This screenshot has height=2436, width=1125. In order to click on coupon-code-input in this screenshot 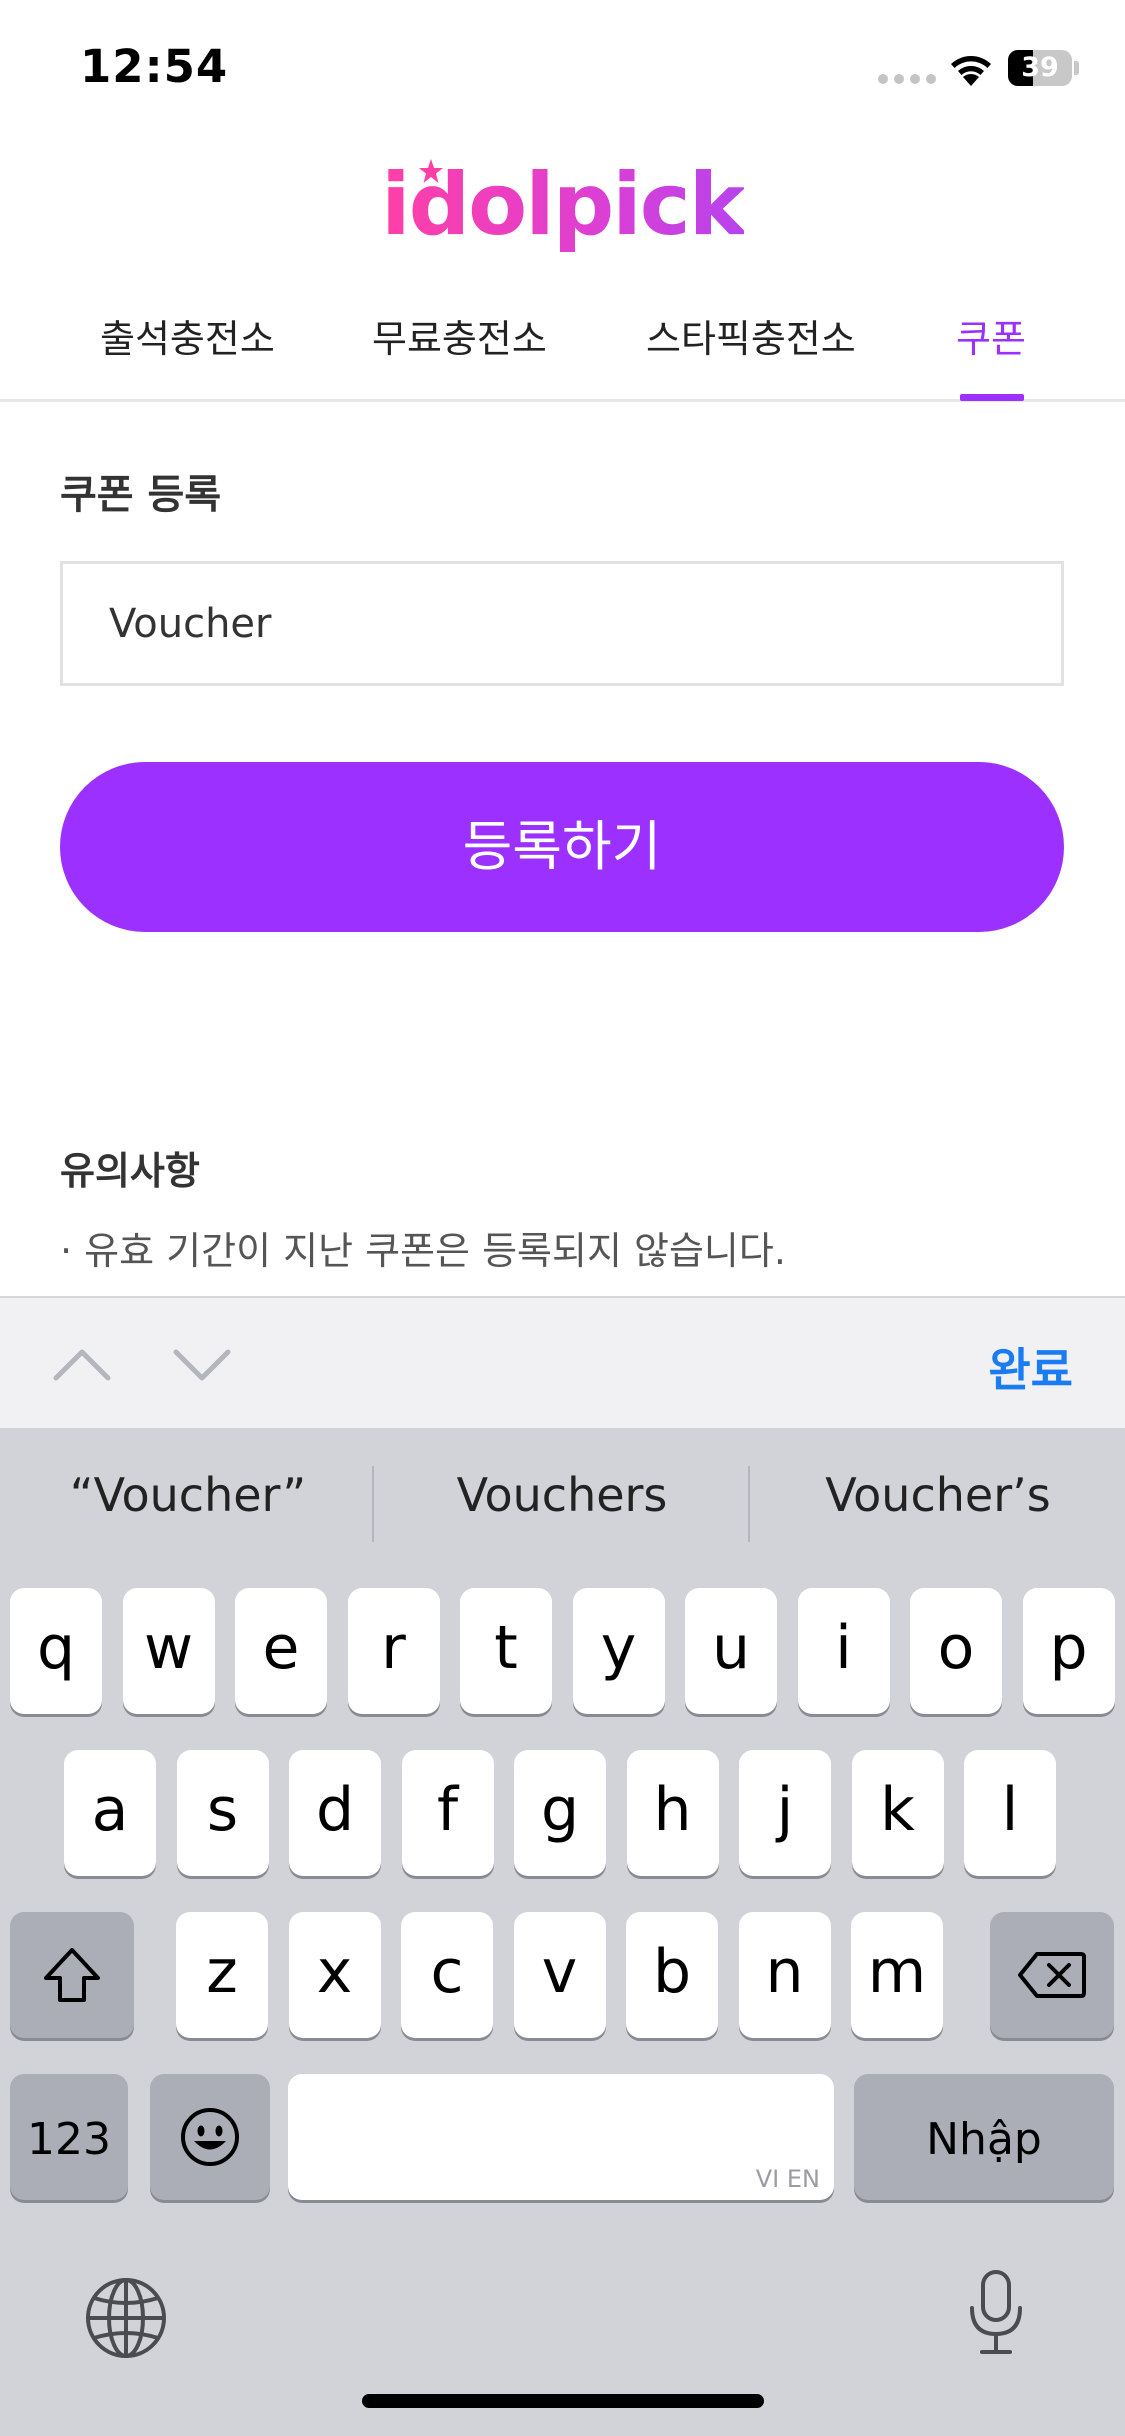, I will do `click(562, 623)`.